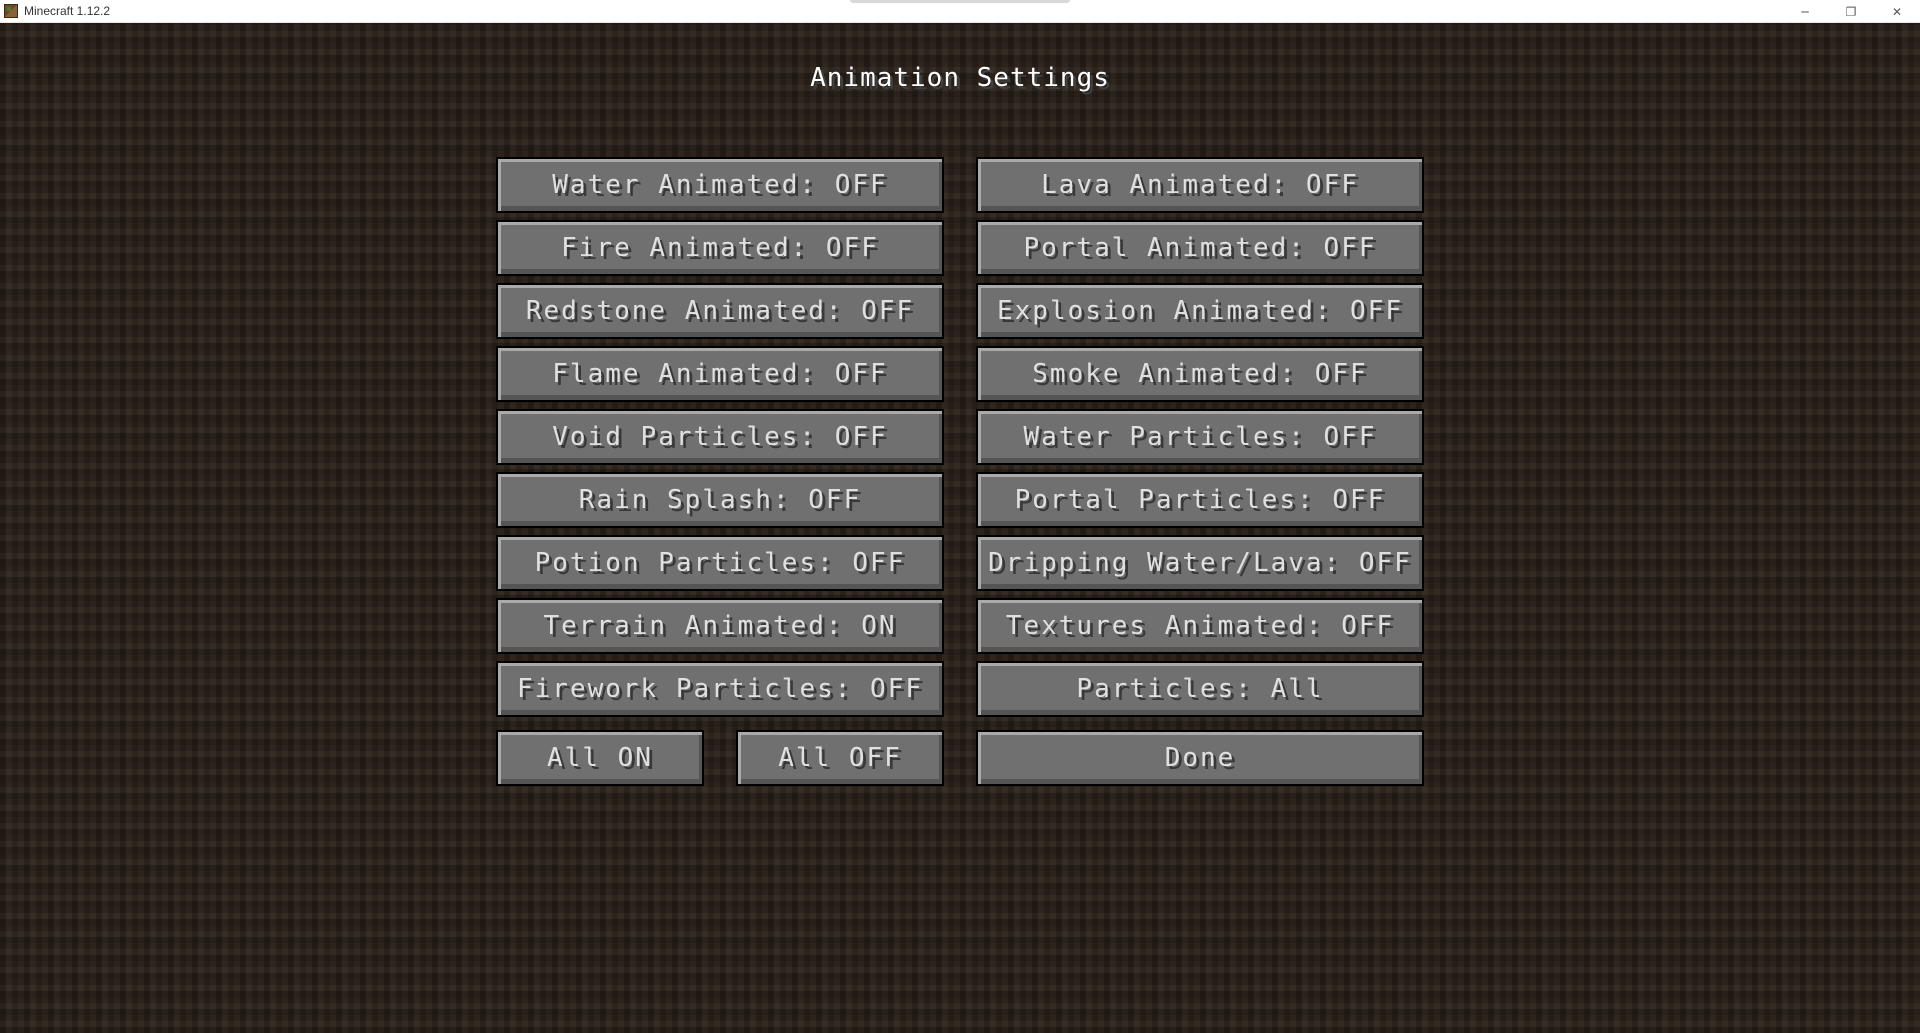 The image size is (1920, 1033). I want to click on textures-animated-button: Textures Animated: OFF, so click(1200, 626).